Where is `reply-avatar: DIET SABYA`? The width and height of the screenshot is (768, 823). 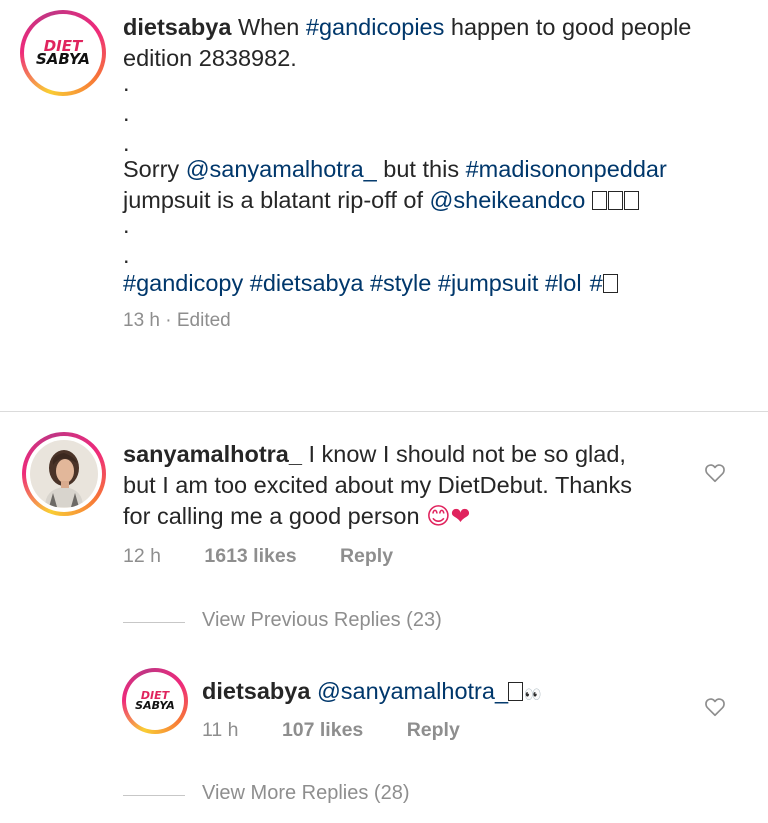 reply-avatar: DIET SABYA is located at coordinates (155, 701).